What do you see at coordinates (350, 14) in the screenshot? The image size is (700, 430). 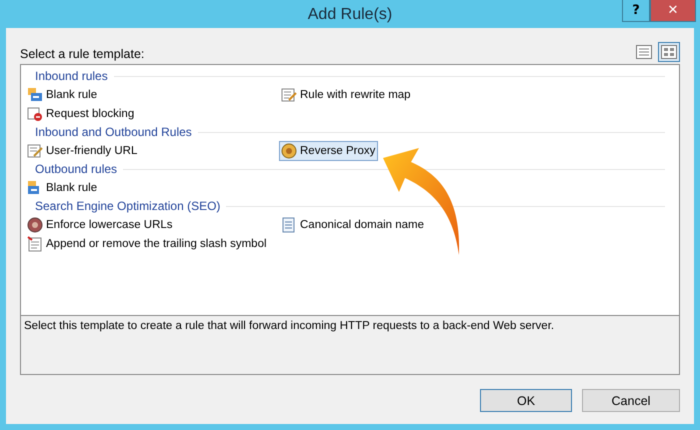 I see `window-title: Add Rule(s)` at bounding box center [350, 14].